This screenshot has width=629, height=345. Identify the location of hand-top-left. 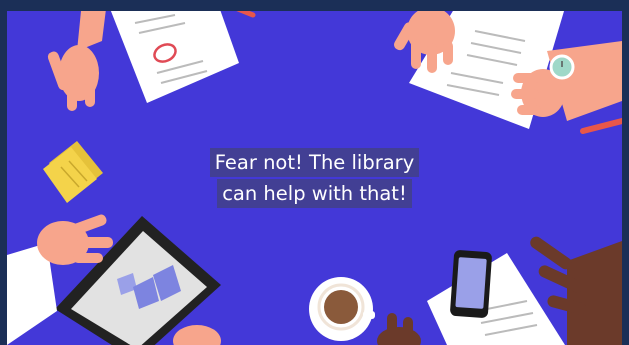
(76, 61).